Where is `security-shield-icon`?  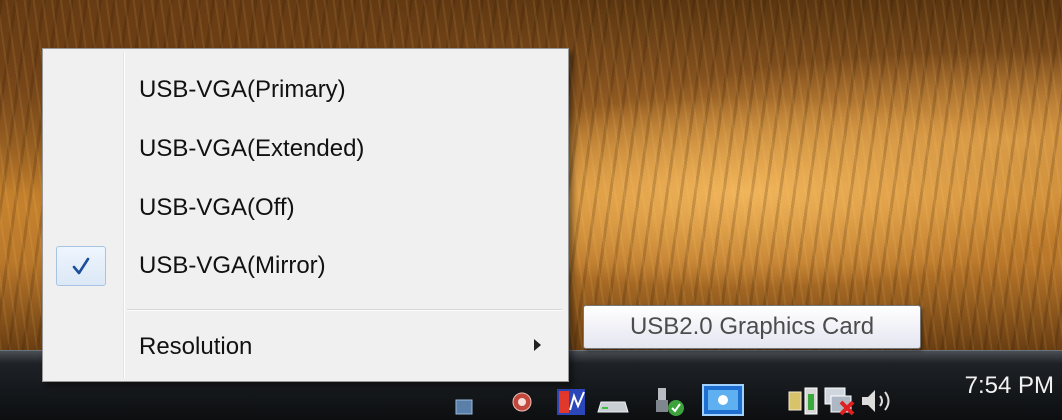 security-shield-icon is located at coordinates (522, 402).